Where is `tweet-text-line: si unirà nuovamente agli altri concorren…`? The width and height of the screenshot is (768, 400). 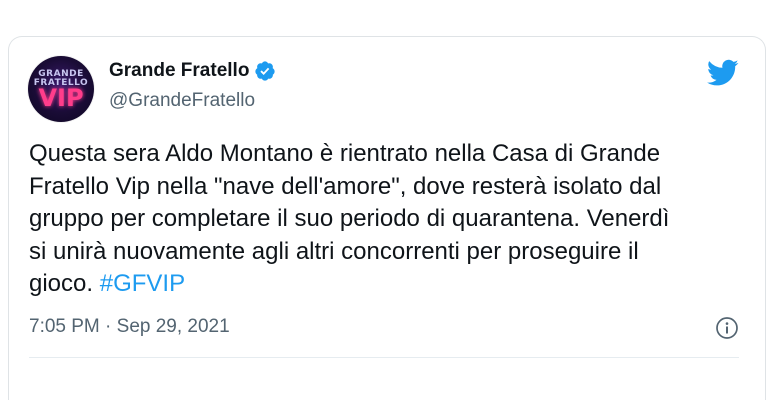
tweet-text-line: si unirà nuovamente agli altri concorren… is located at coordinates (334, 251).